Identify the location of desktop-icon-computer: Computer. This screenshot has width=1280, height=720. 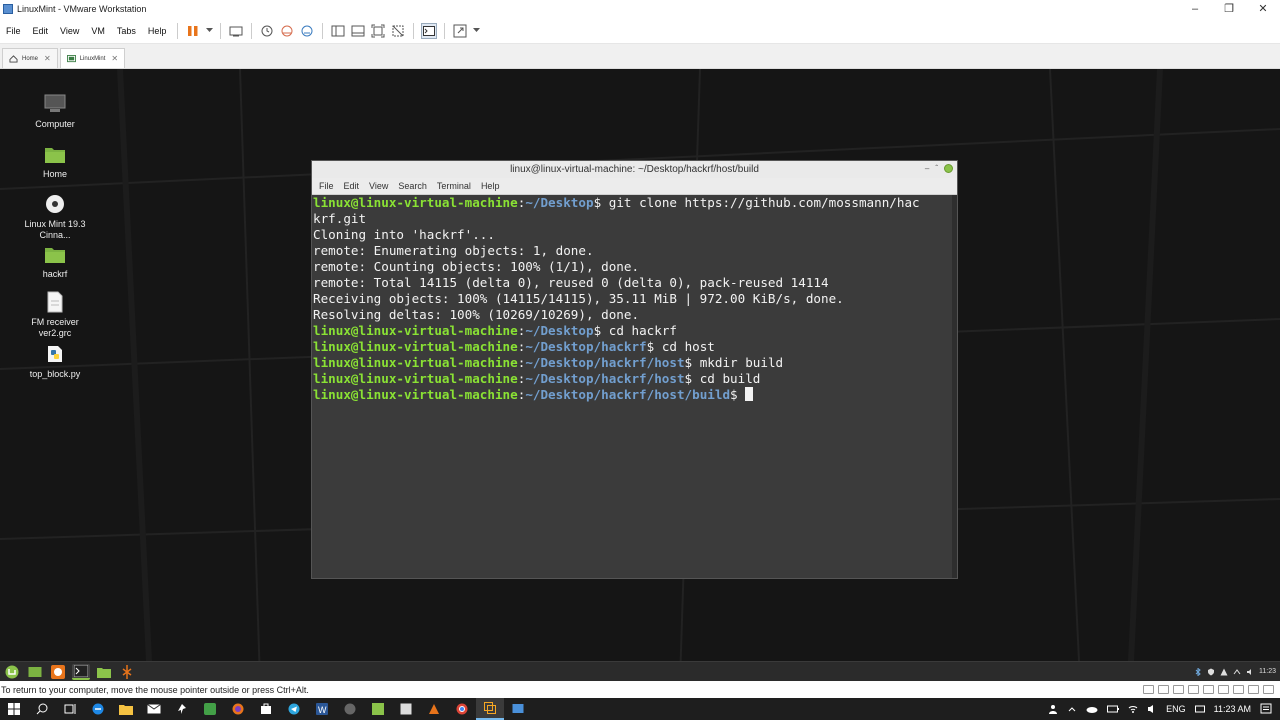
(55, 111).